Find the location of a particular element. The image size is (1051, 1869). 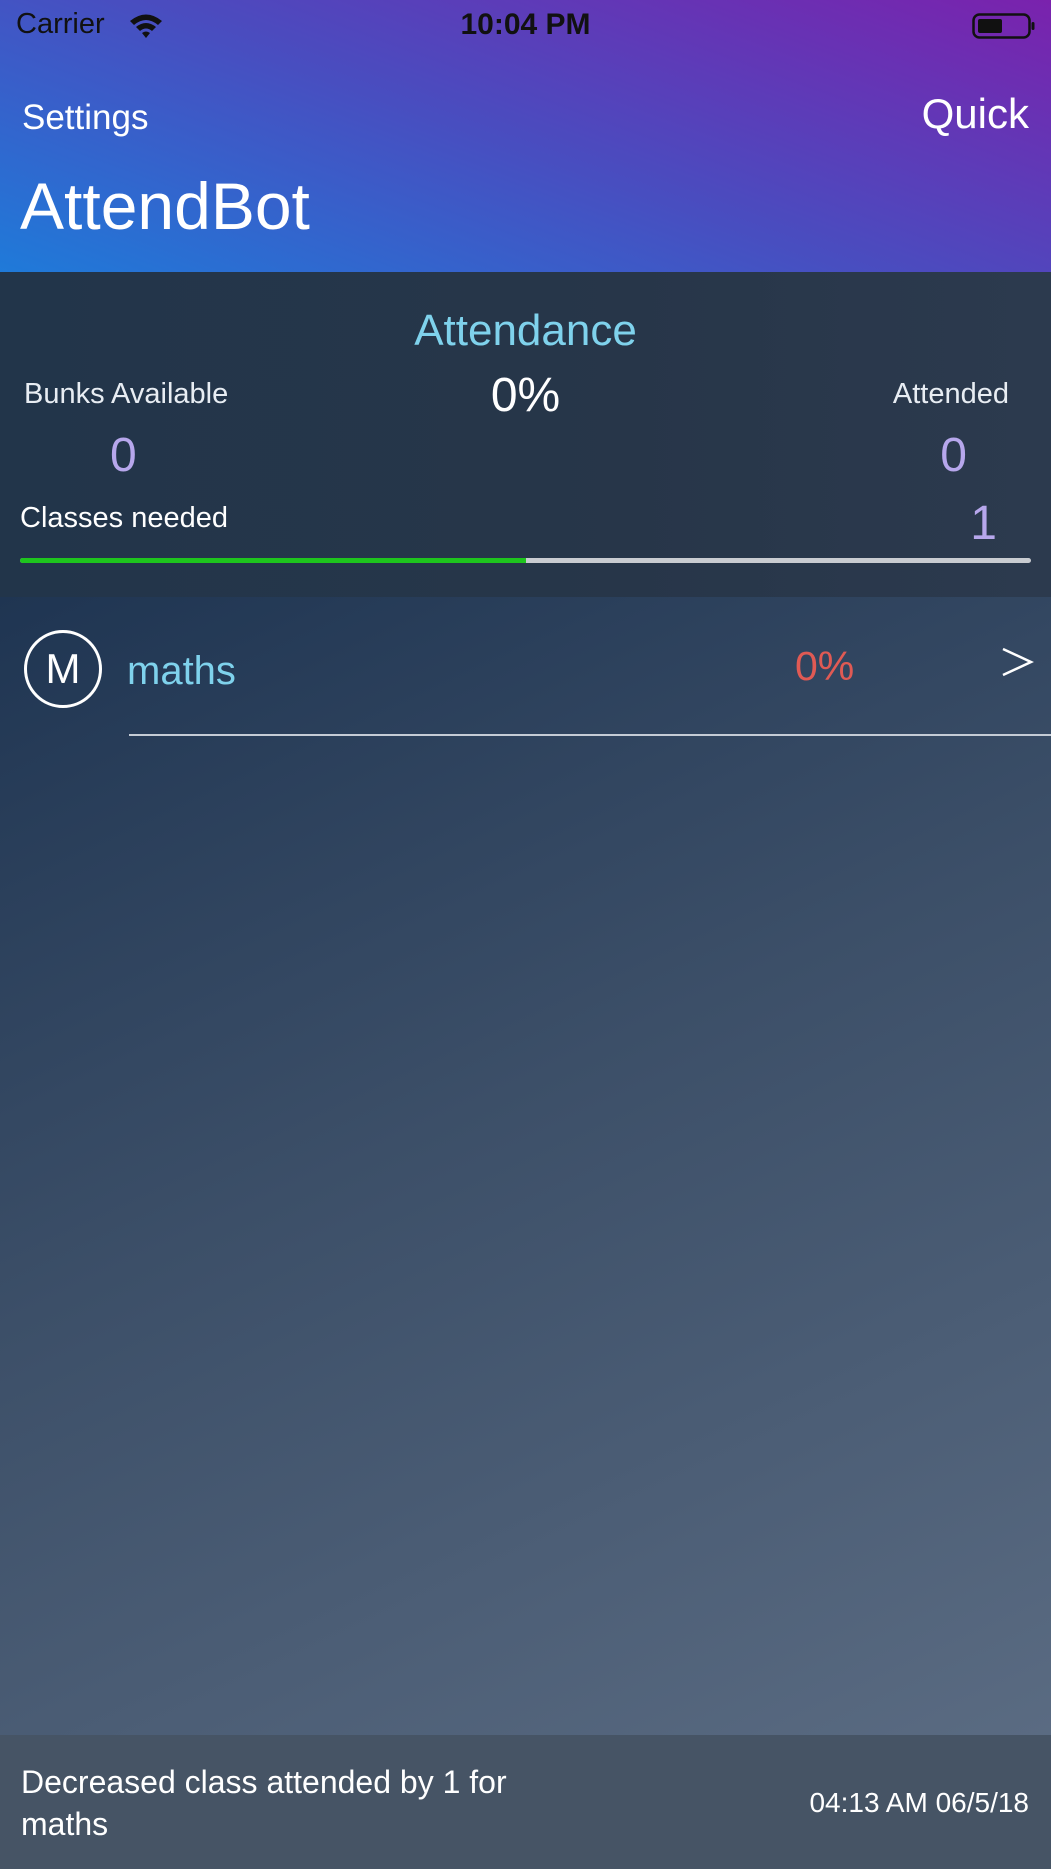

quick-button: Quick is located at coordinates (975, 114).